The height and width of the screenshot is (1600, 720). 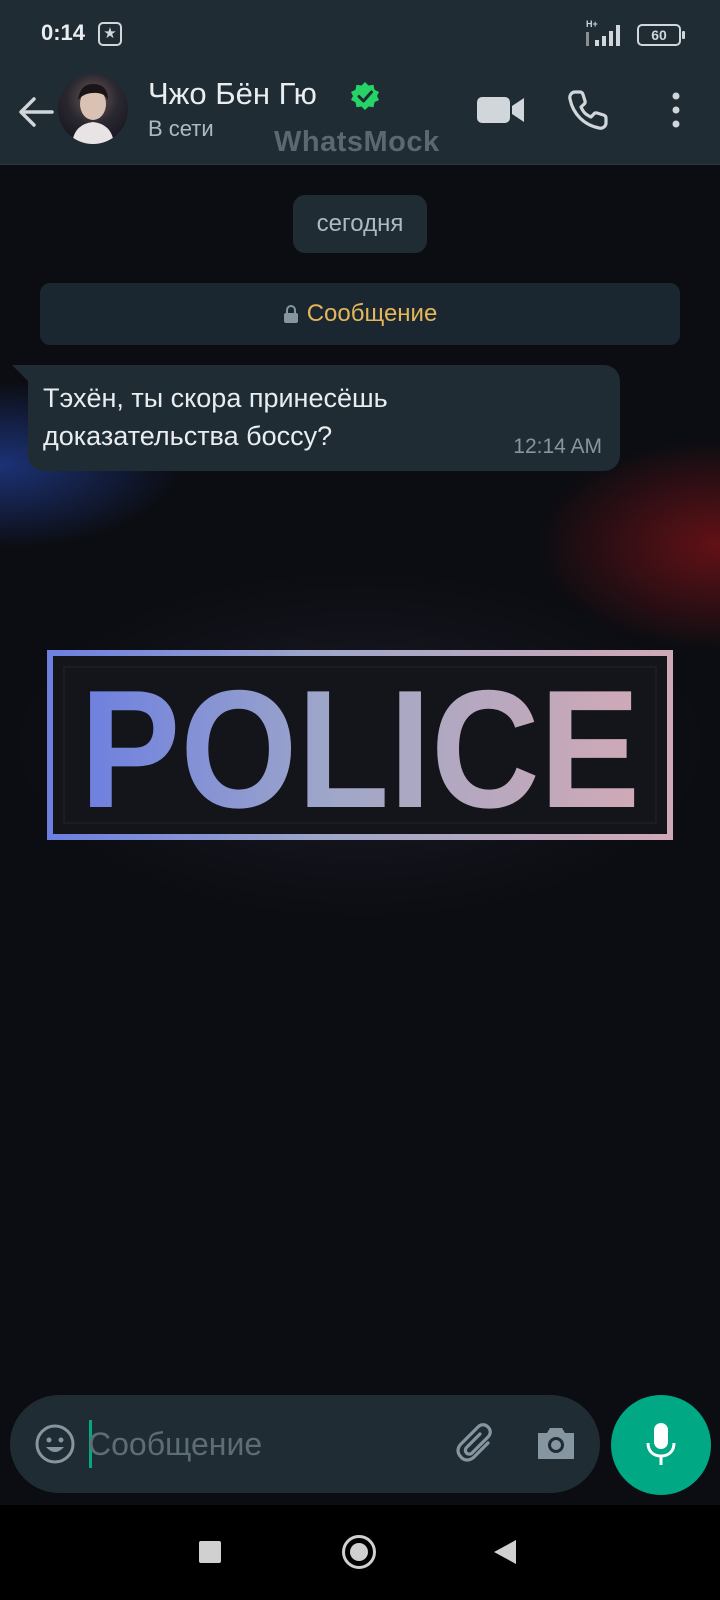 I want to click on home-icon, so click(x=359, y=1552).